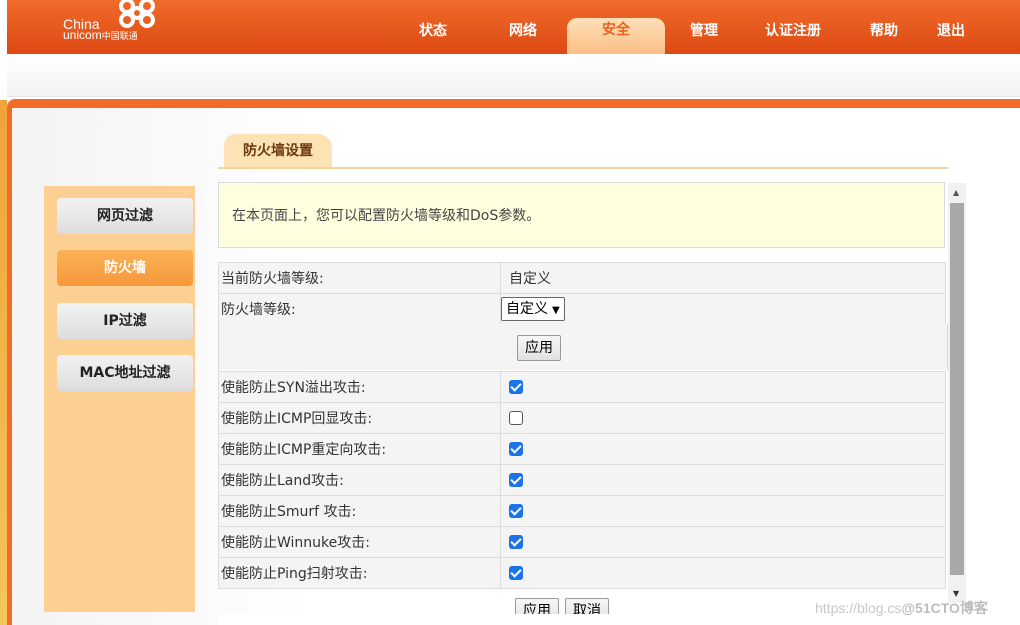 The image size is (1020, 625). I want to click on sub-header-band, so click(513, 75).